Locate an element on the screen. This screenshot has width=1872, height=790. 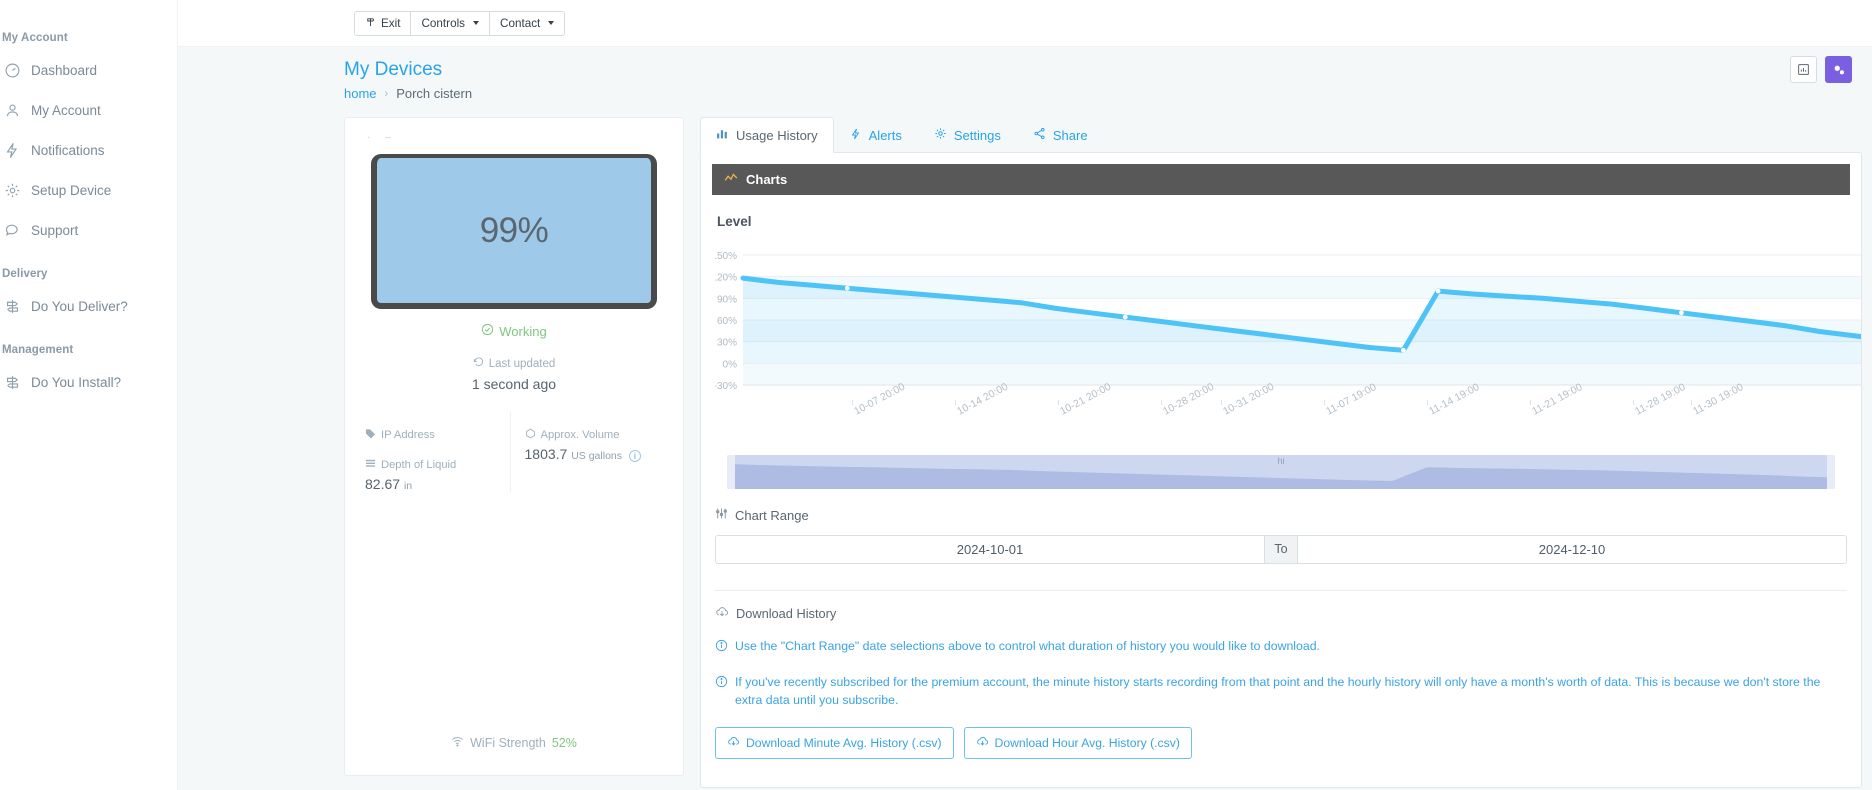
sidebar-item-do-you-install: Do You Install? is located at coordinates (88, 382).